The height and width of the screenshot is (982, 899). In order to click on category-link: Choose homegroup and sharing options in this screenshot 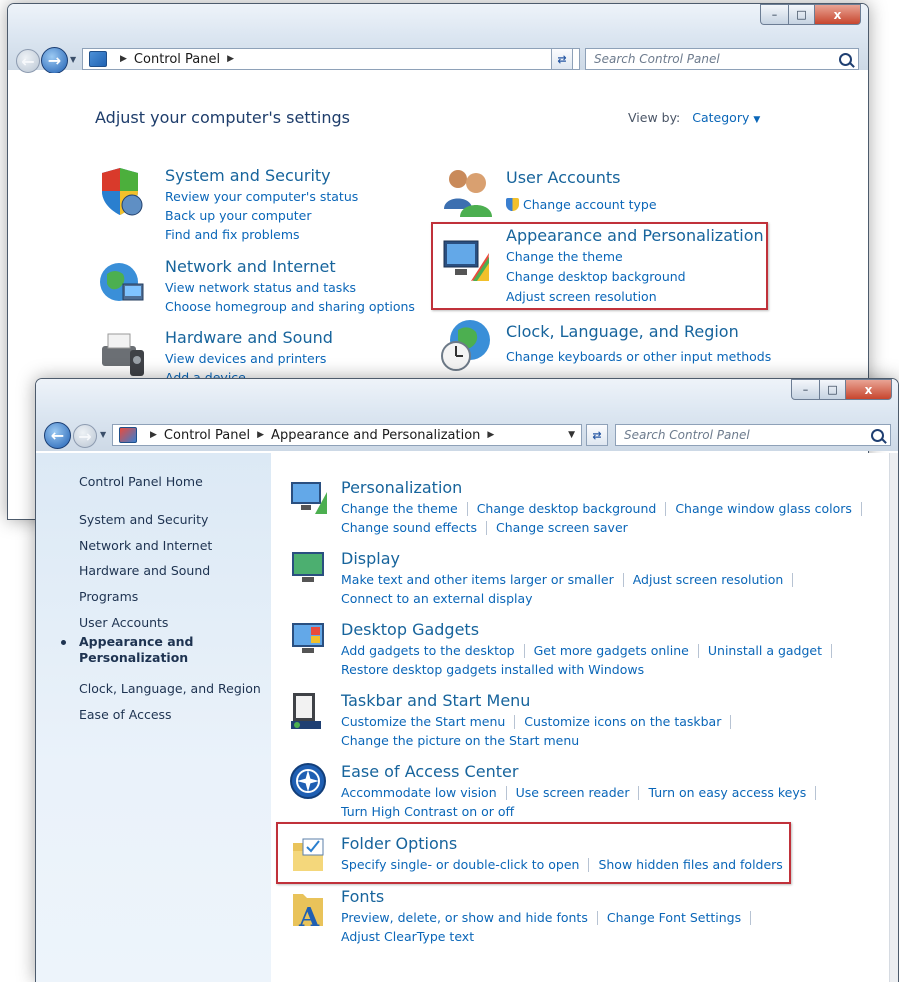, I will do `click(290, 306)`.